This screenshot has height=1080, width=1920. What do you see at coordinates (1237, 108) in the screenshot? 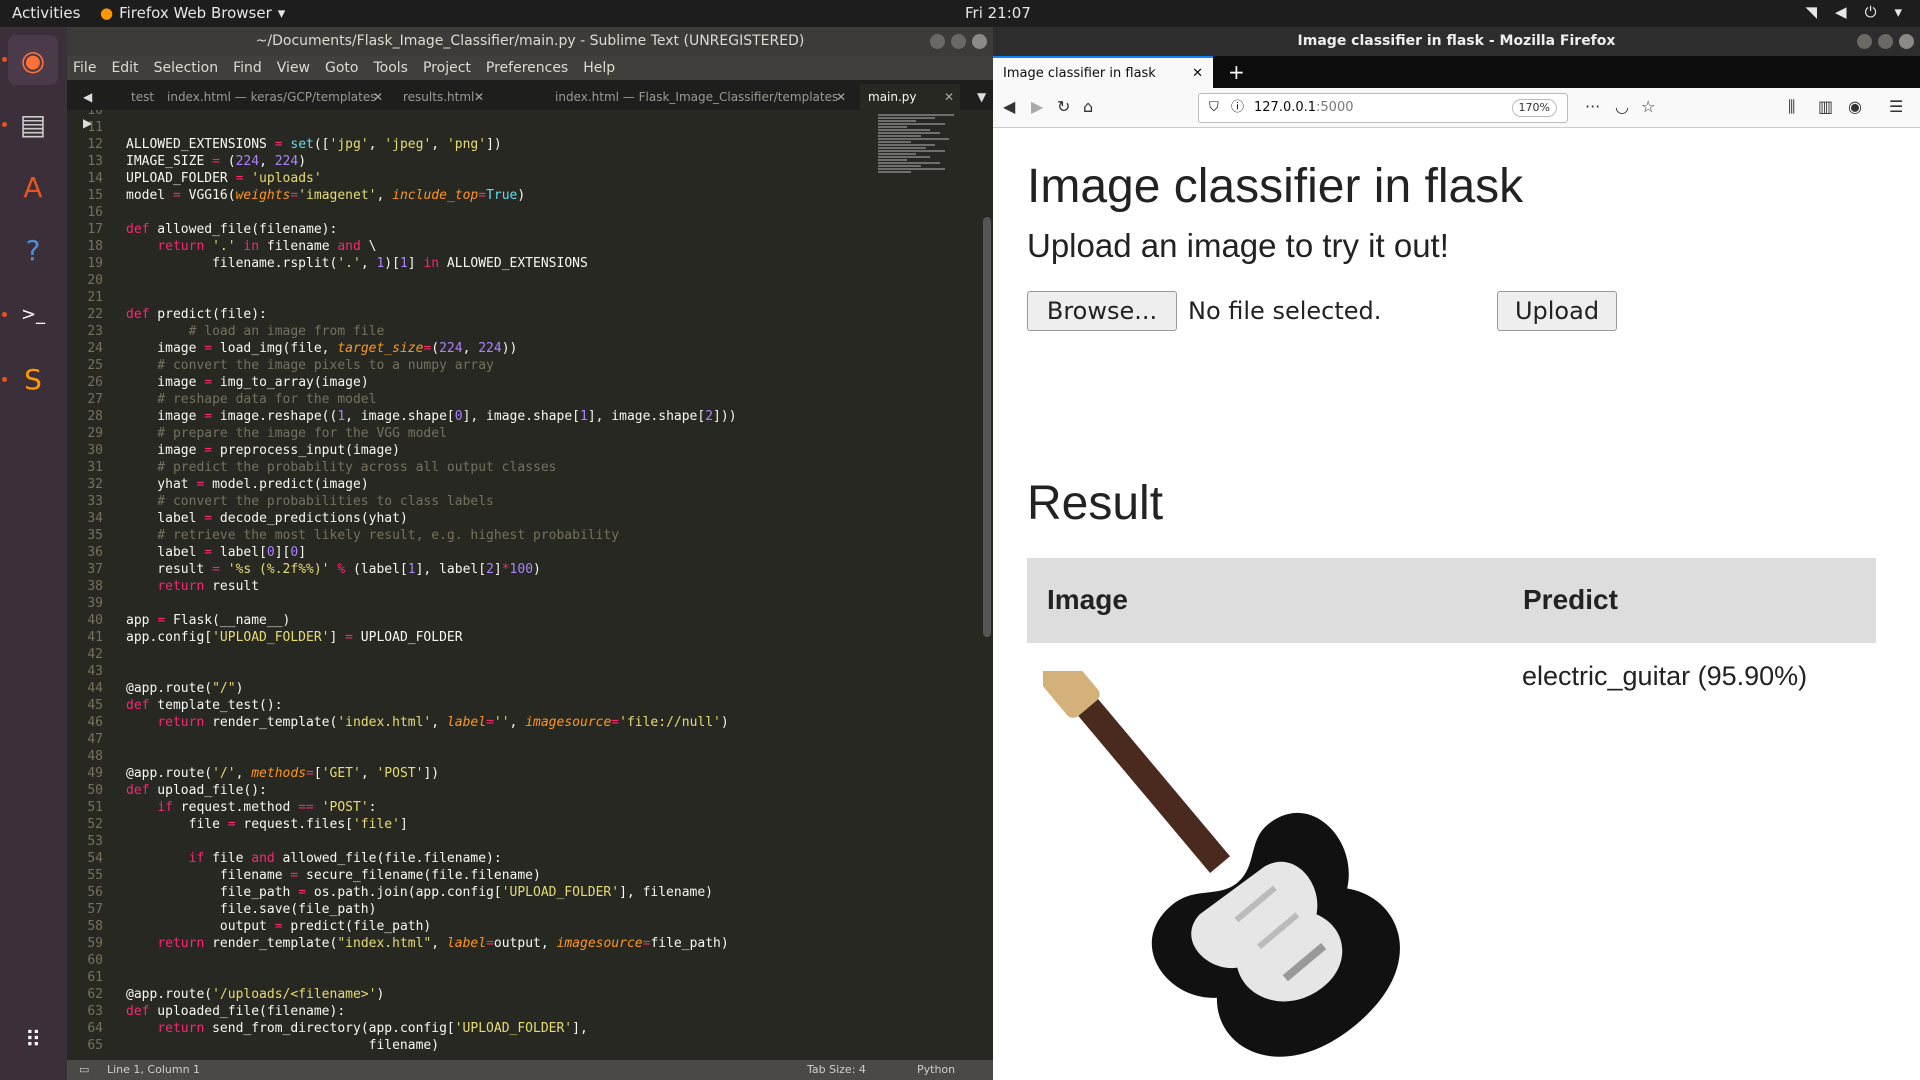
I see `info-icon: ⓘ` at bounding box center [1237, 108].